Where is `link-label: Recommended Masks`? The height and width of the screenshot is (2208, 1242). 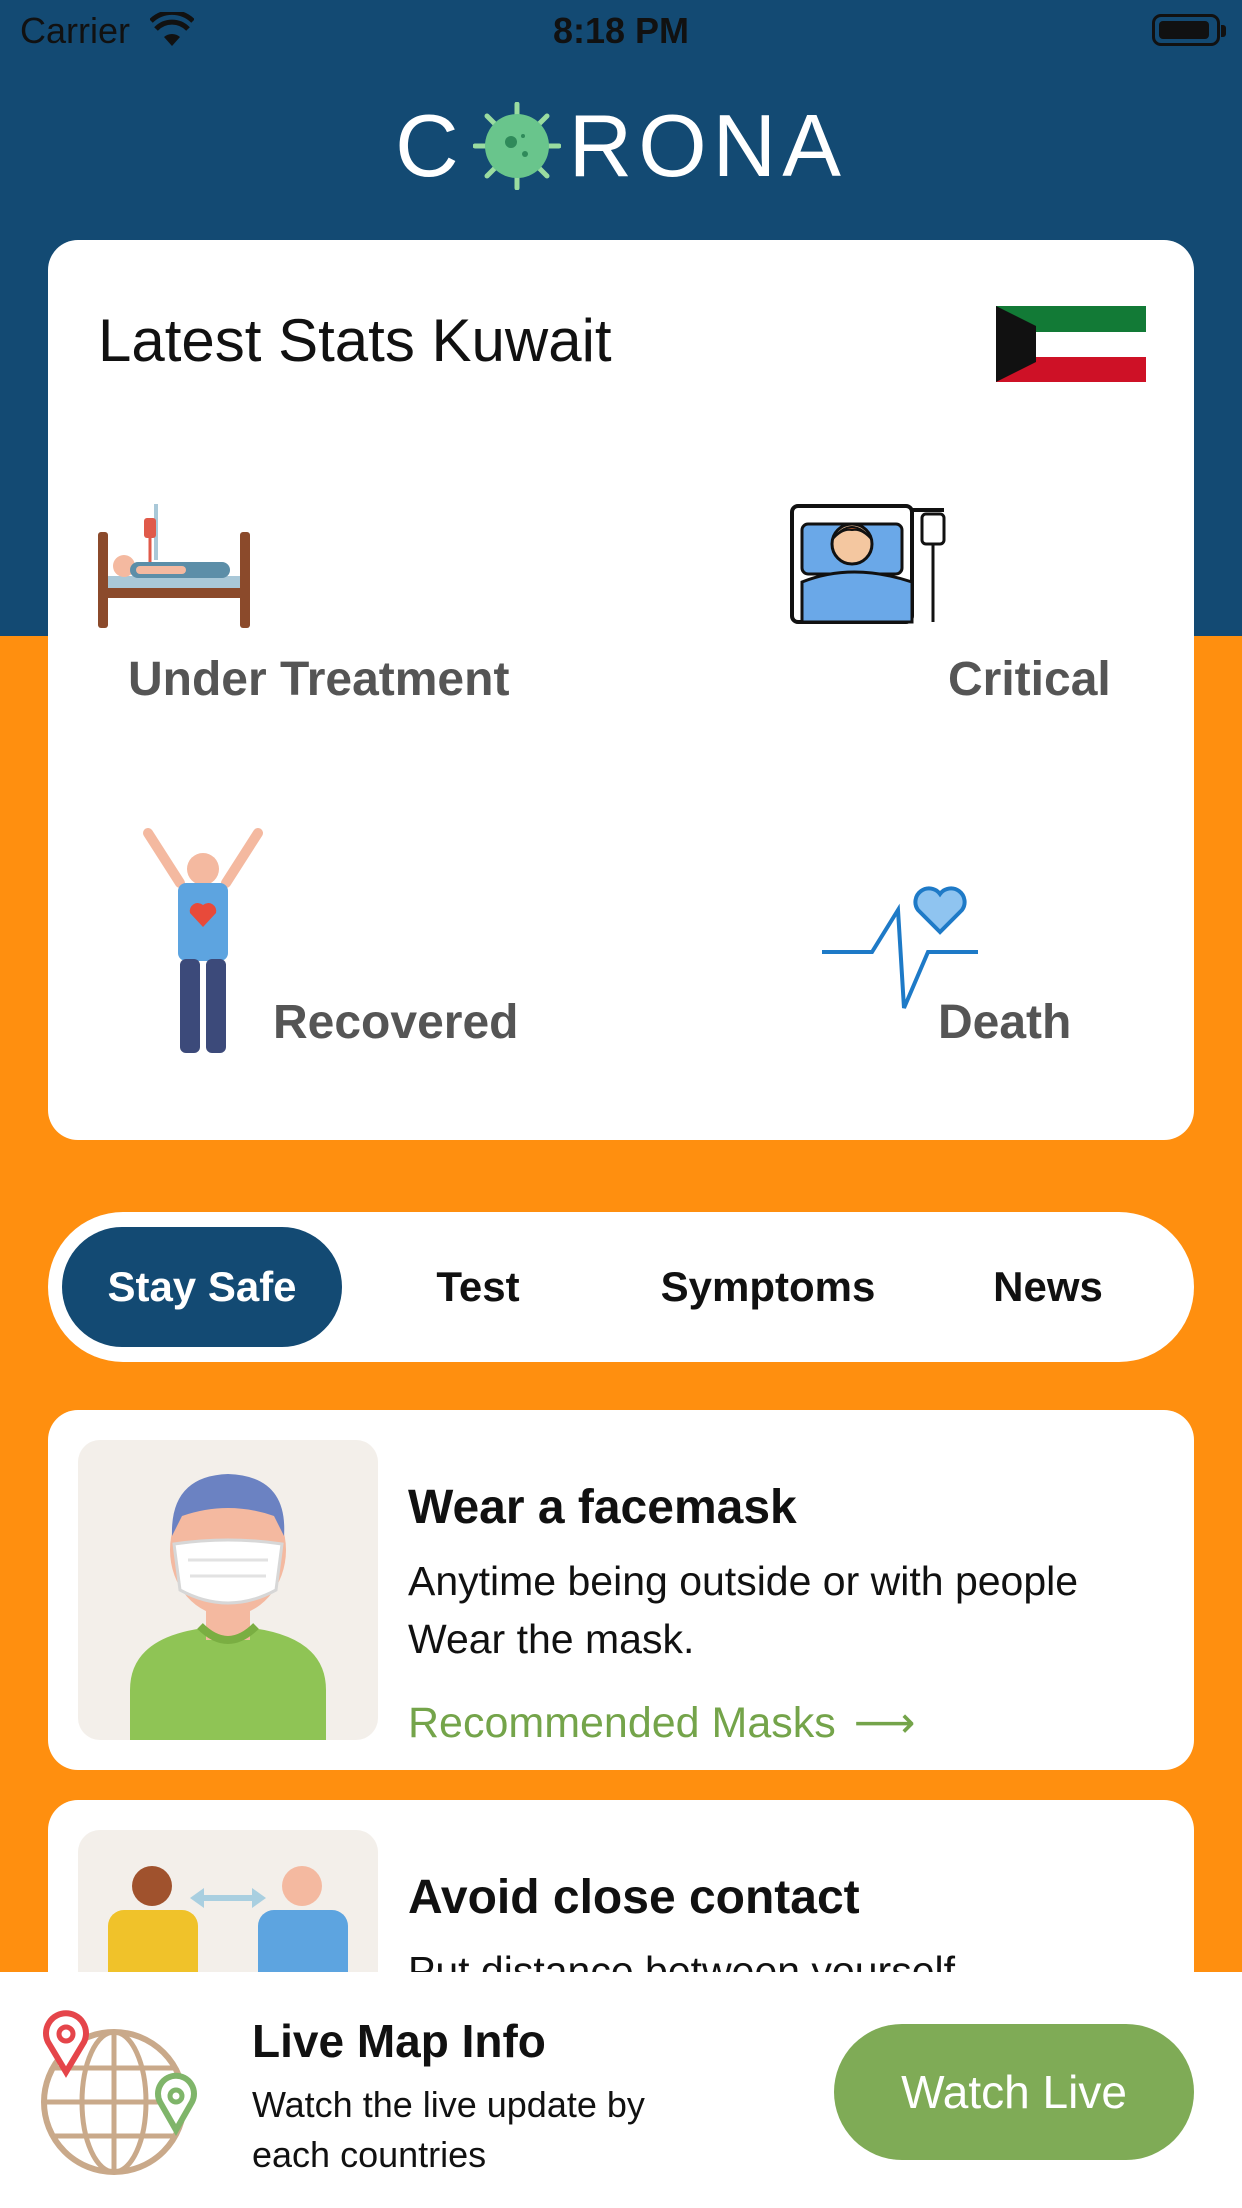 link-label: Recommended Masks is located at coordinates (622, 1723).